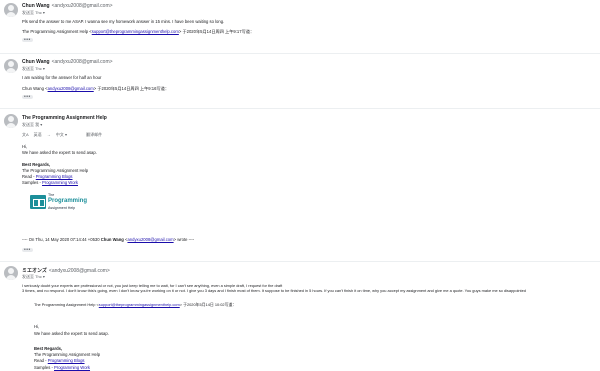  Describe the element at coordinates (59, 203) in the screenshot. I see `company-logo: The Programming Assignment Help` at that location.